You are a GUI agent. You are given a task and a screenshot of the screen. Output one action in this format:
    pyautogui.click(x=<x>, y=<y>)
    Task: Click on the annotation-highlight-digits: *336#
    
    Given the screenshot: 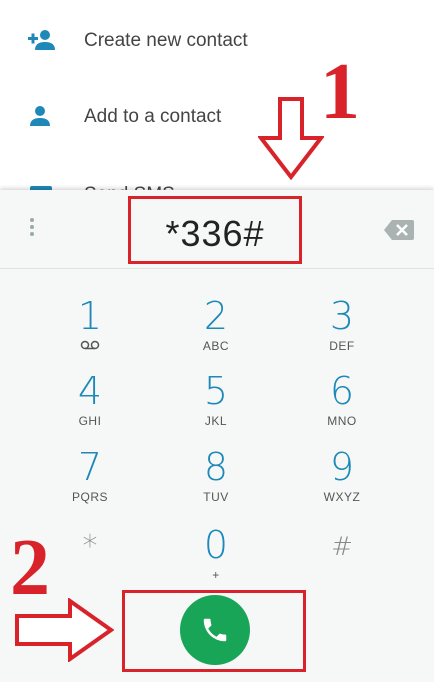 What is the action you would take?
    pyautogui.click(x=215, y=230)
    